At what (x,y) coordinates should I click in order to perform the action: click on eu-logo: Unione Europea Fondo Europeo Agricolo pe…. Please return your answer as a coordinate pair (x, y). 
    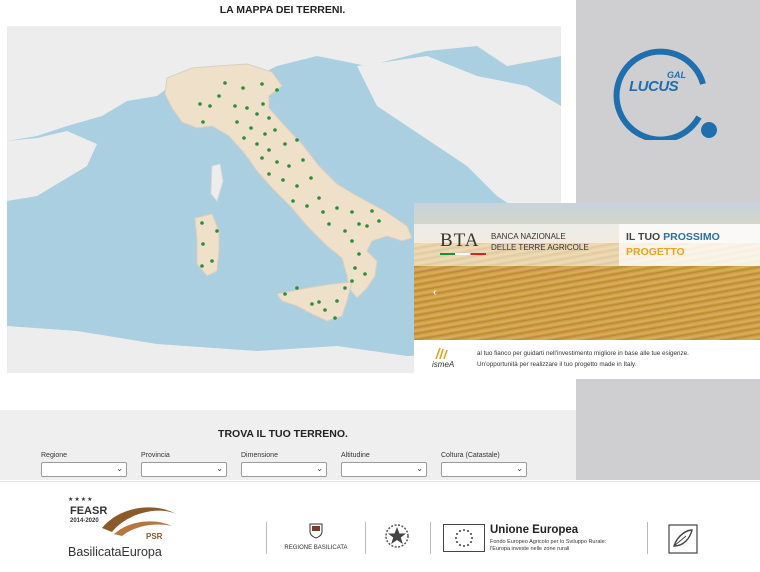
    Looking at the image, I should click on (538, 540).